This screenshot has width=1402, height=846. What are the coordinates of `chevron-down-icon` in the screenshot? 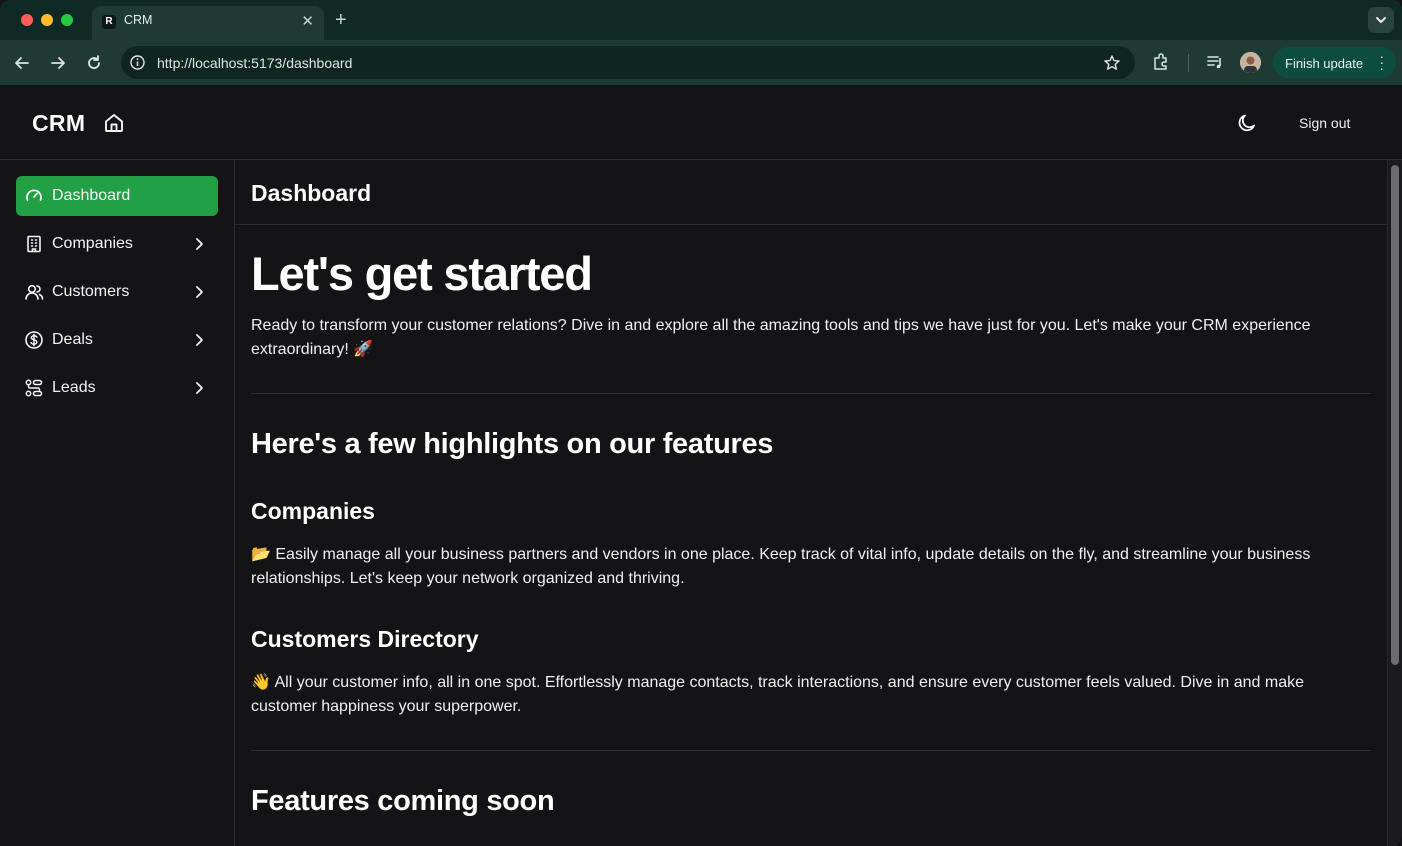 It's located at (1381, 20).